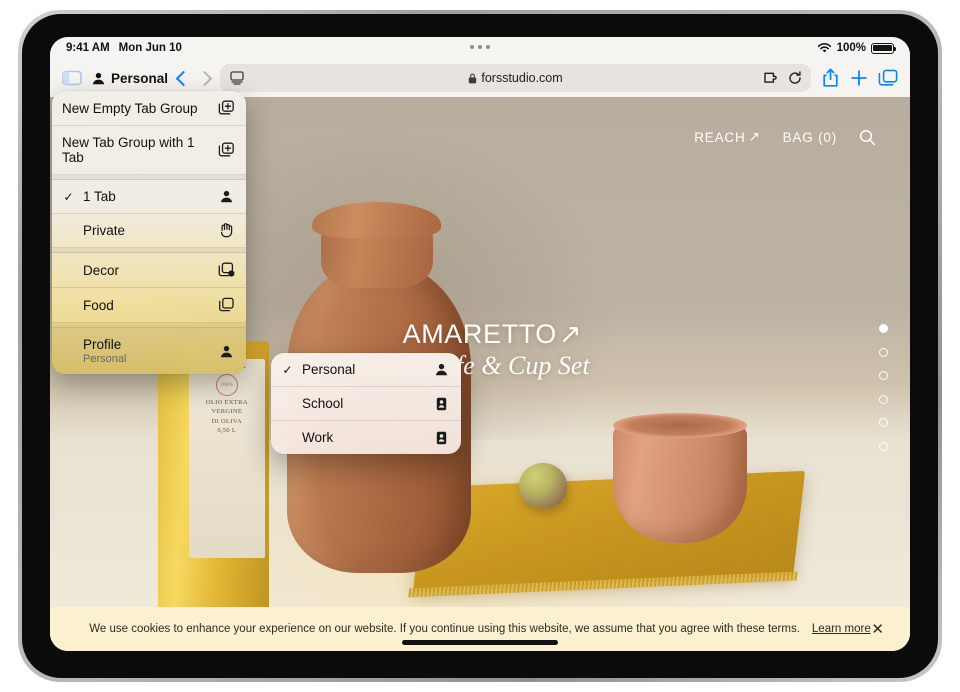  I want to click on status-bar: 9:41 AM Mon Jun 10 100%, so click(480, 48).